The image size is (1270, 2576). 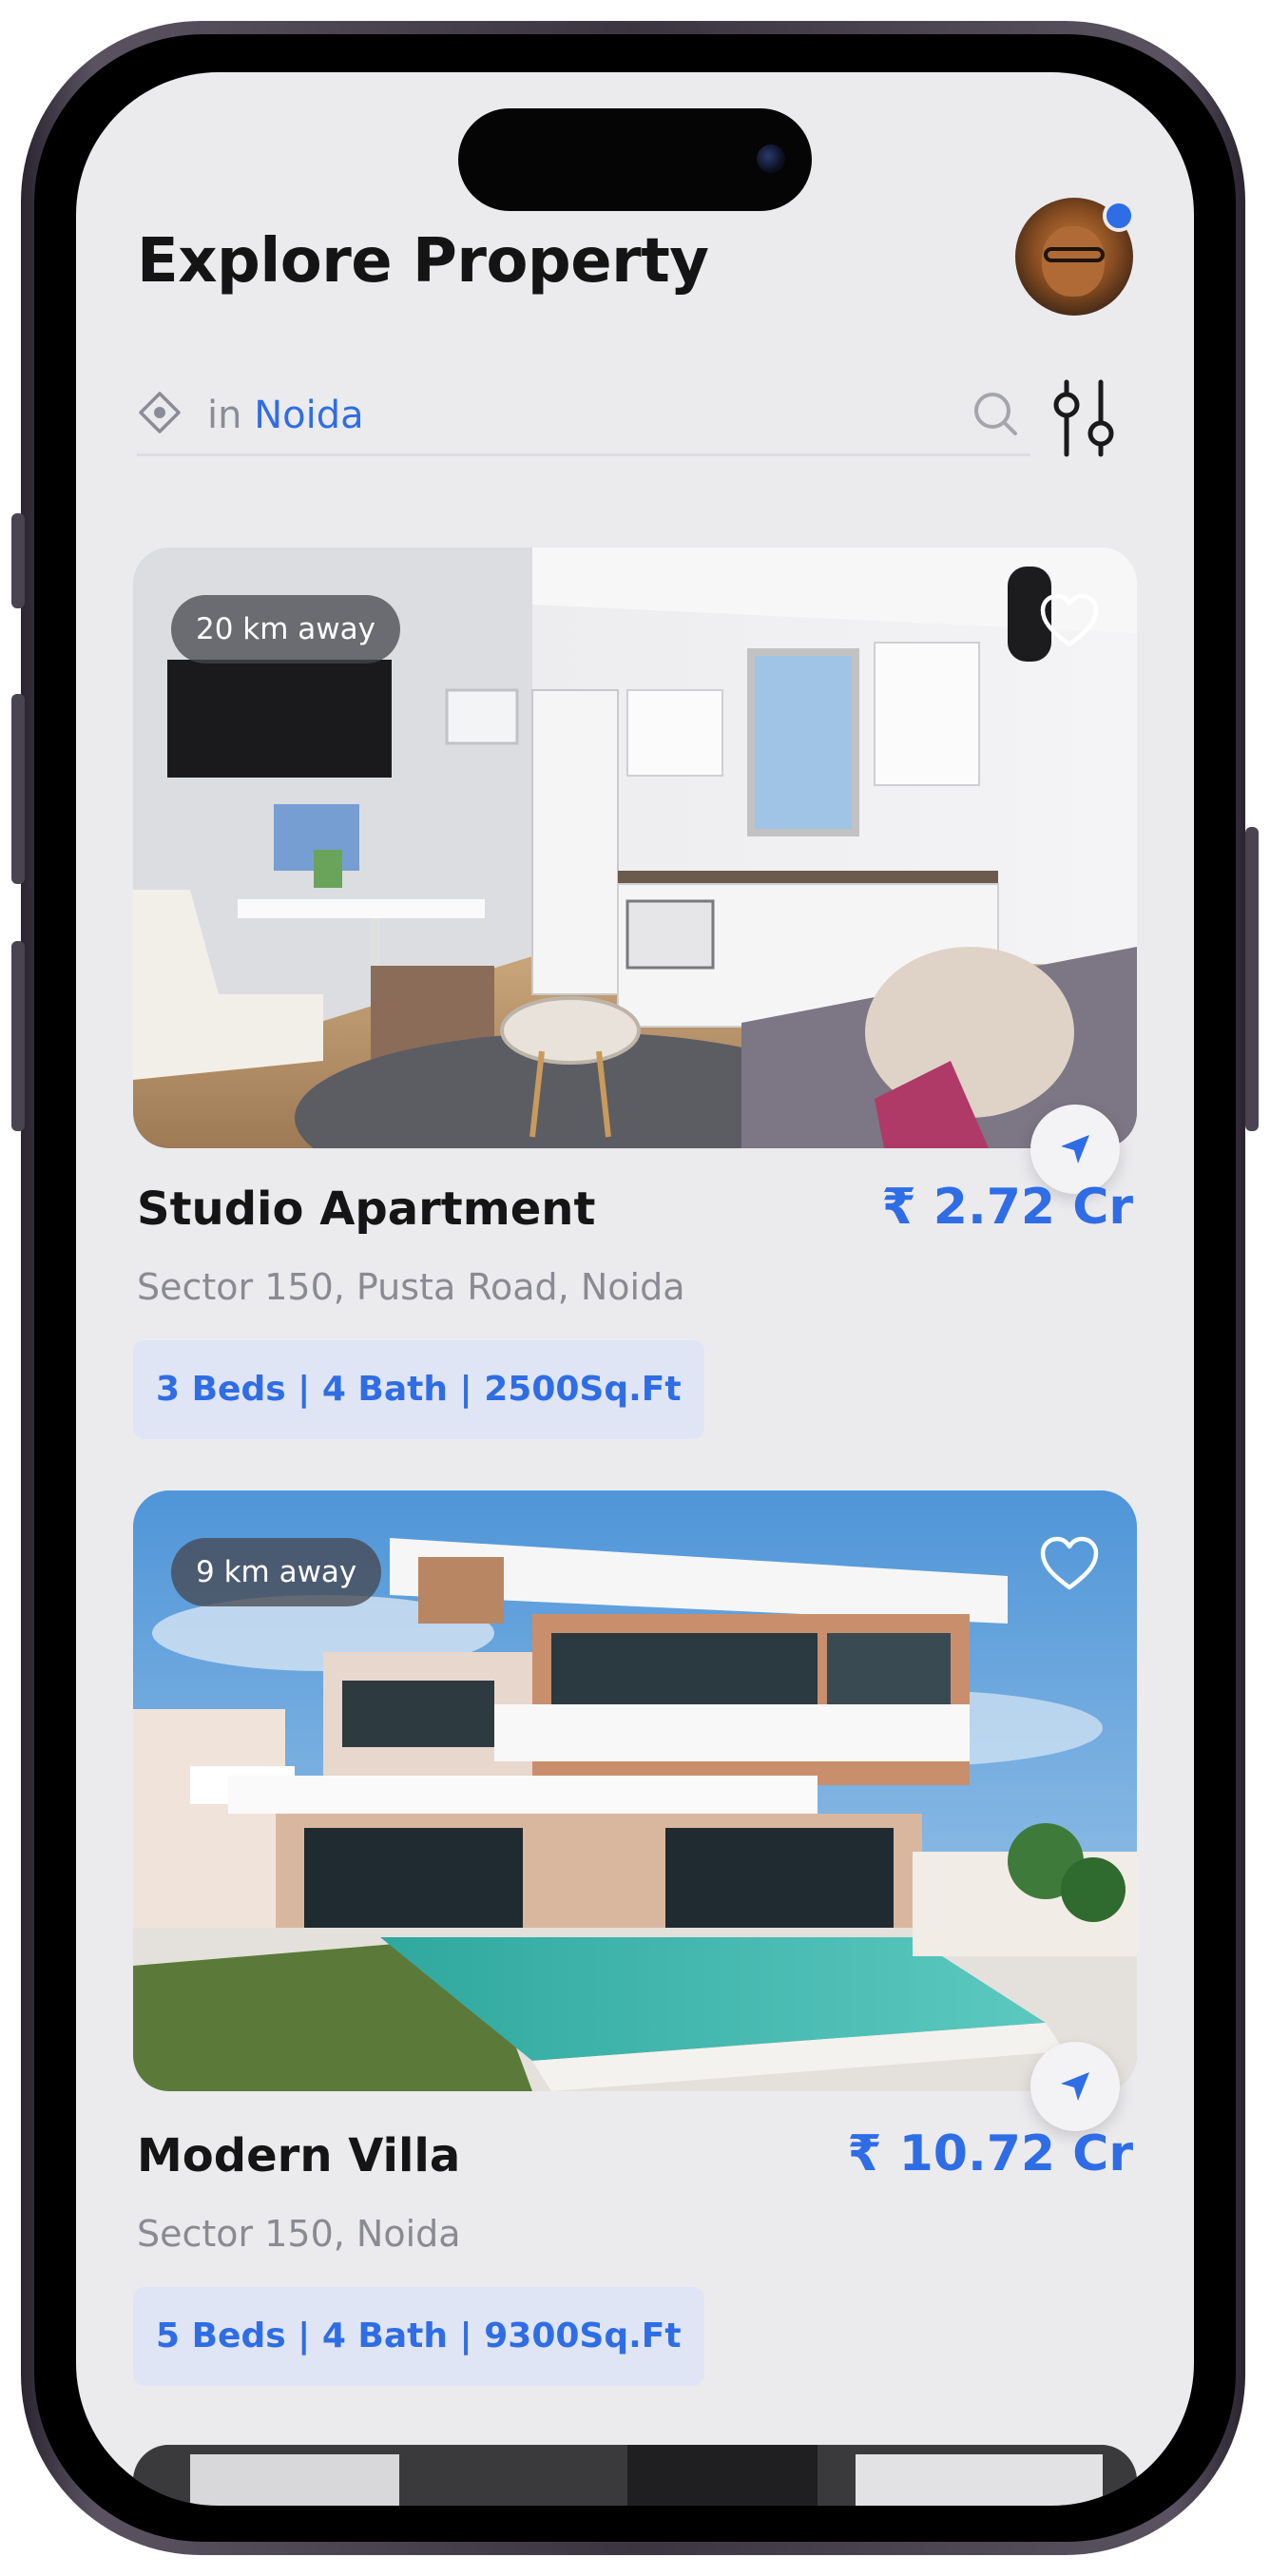 What do you see at coordinates (771, 159) in the screenshot?
I see `front-camera` at bounding box center [771, 159].